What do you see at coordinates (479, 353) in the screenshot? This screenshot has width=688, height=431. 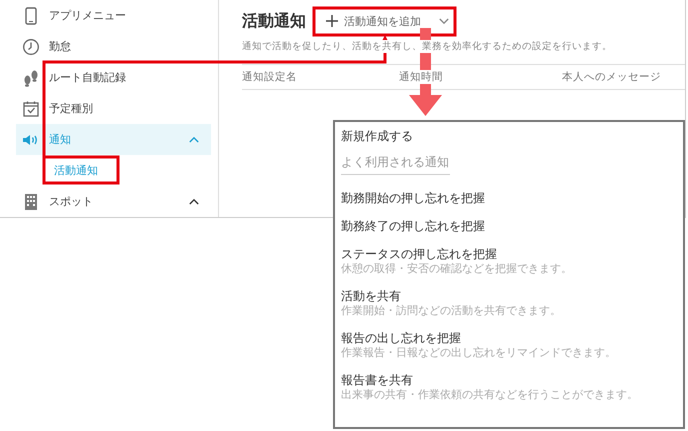 I see `menu-item-description: 作業報告・日報などの出し忘れをリマインドできます。` at bounding box center [479, 353].